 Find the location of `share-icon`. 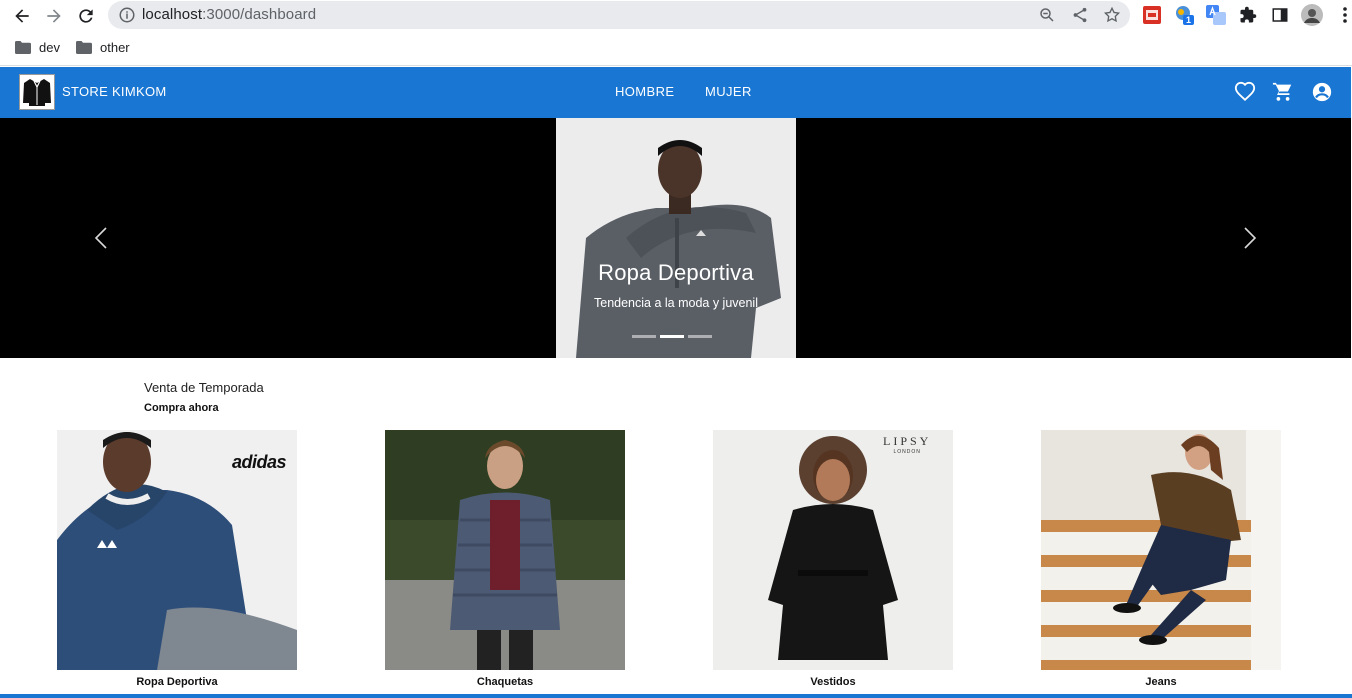

share-icon is located at coordinates (1080, 15).